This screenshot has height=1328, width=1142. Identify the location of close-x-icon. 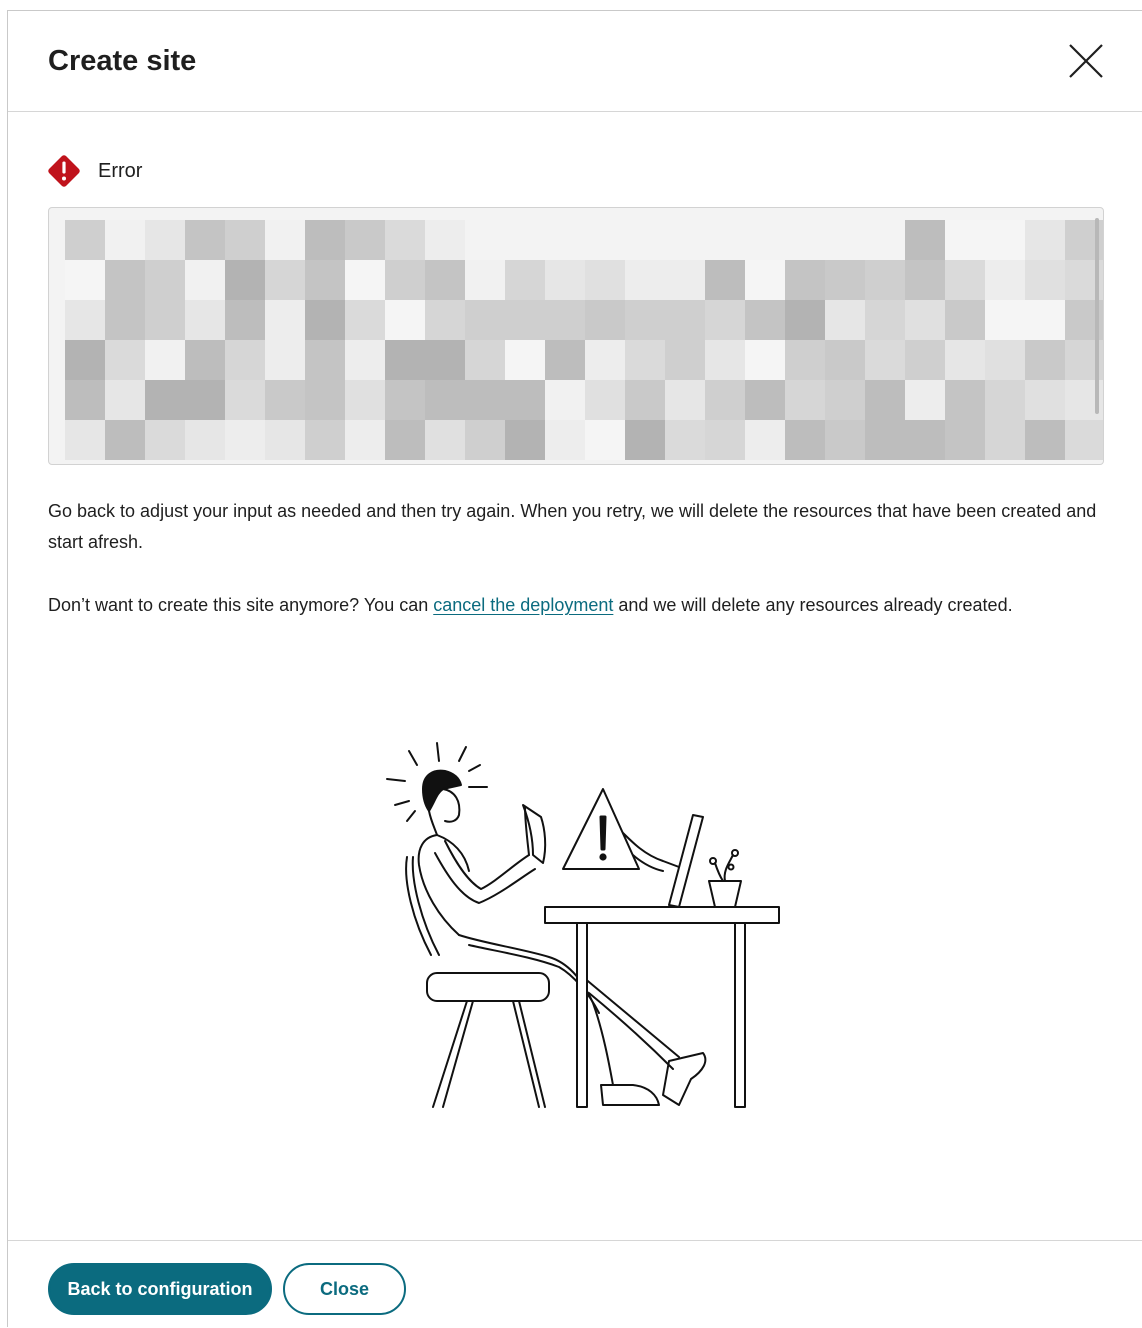
(1086, 61).